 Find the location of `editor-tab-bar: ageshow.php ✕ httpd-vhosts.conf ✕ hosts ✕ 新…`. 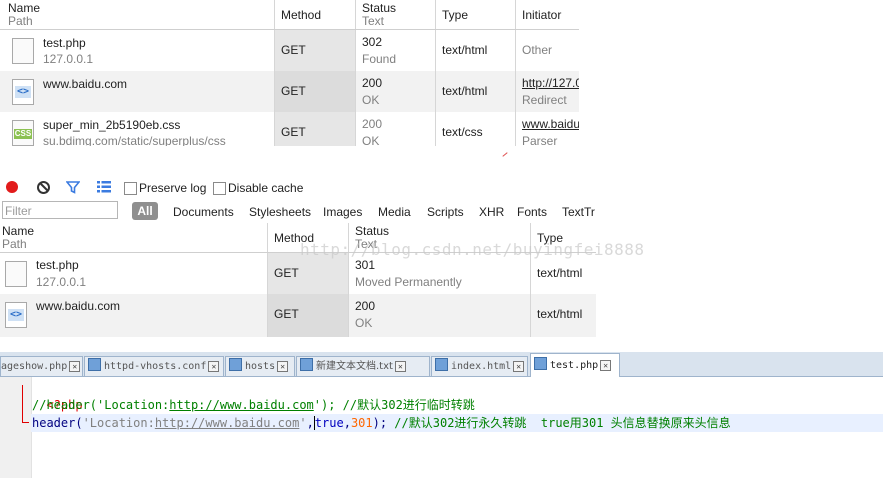

editor-tab-bar: ageshow.php ✕ httpd-vhosts.conf ✕ hosts ✕ 新… is located at coordinates (441, 364).